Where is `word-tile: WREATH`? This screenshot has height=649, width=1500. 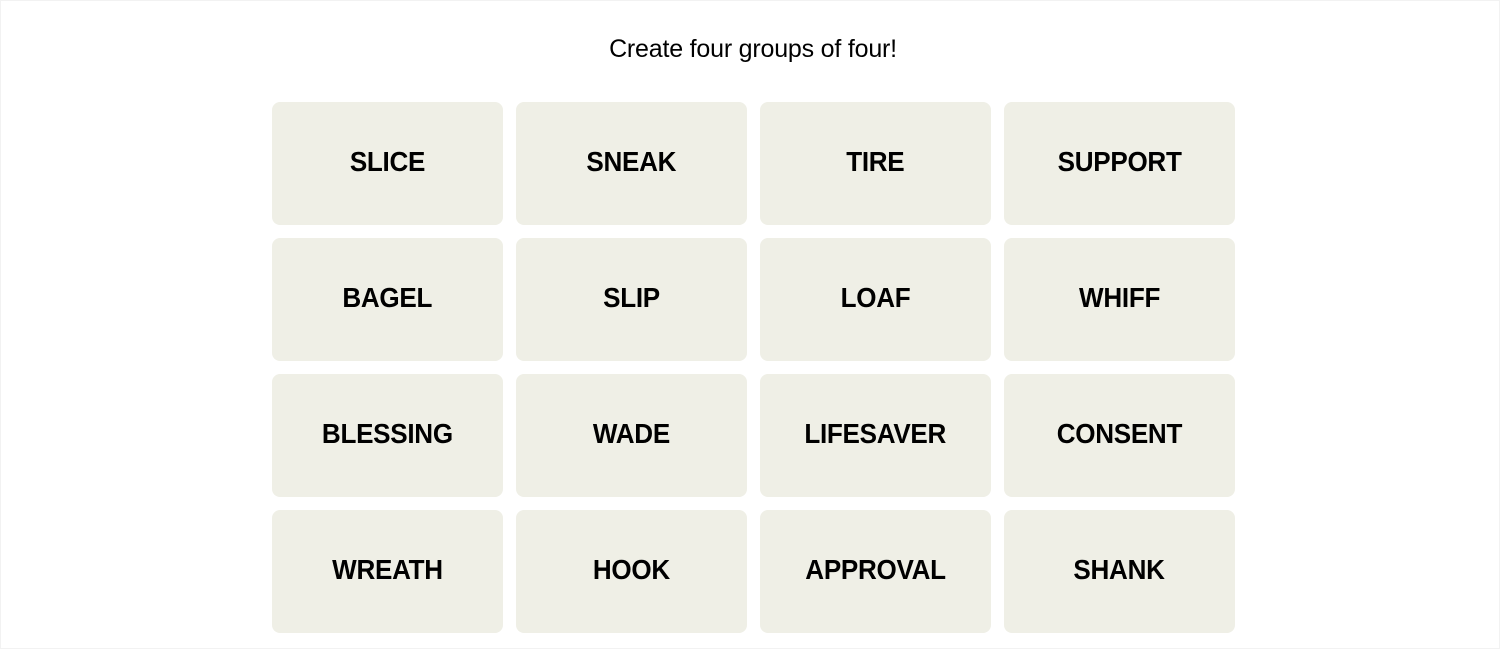
word-tile: WREATH is located at coordinates (387, 571).